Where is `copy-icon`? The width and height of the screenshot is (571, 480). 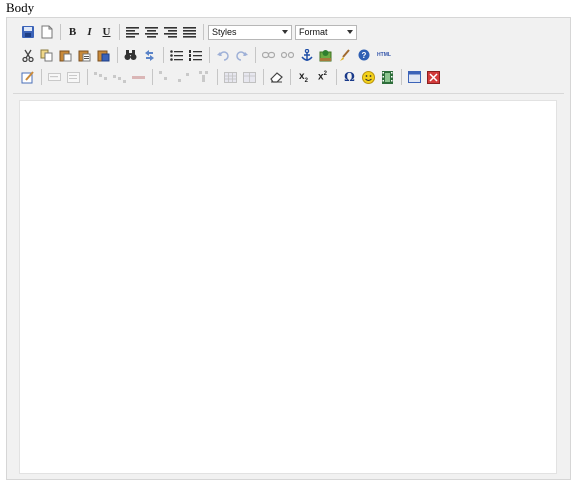 copy-icon is located at coordinates (46, 55).